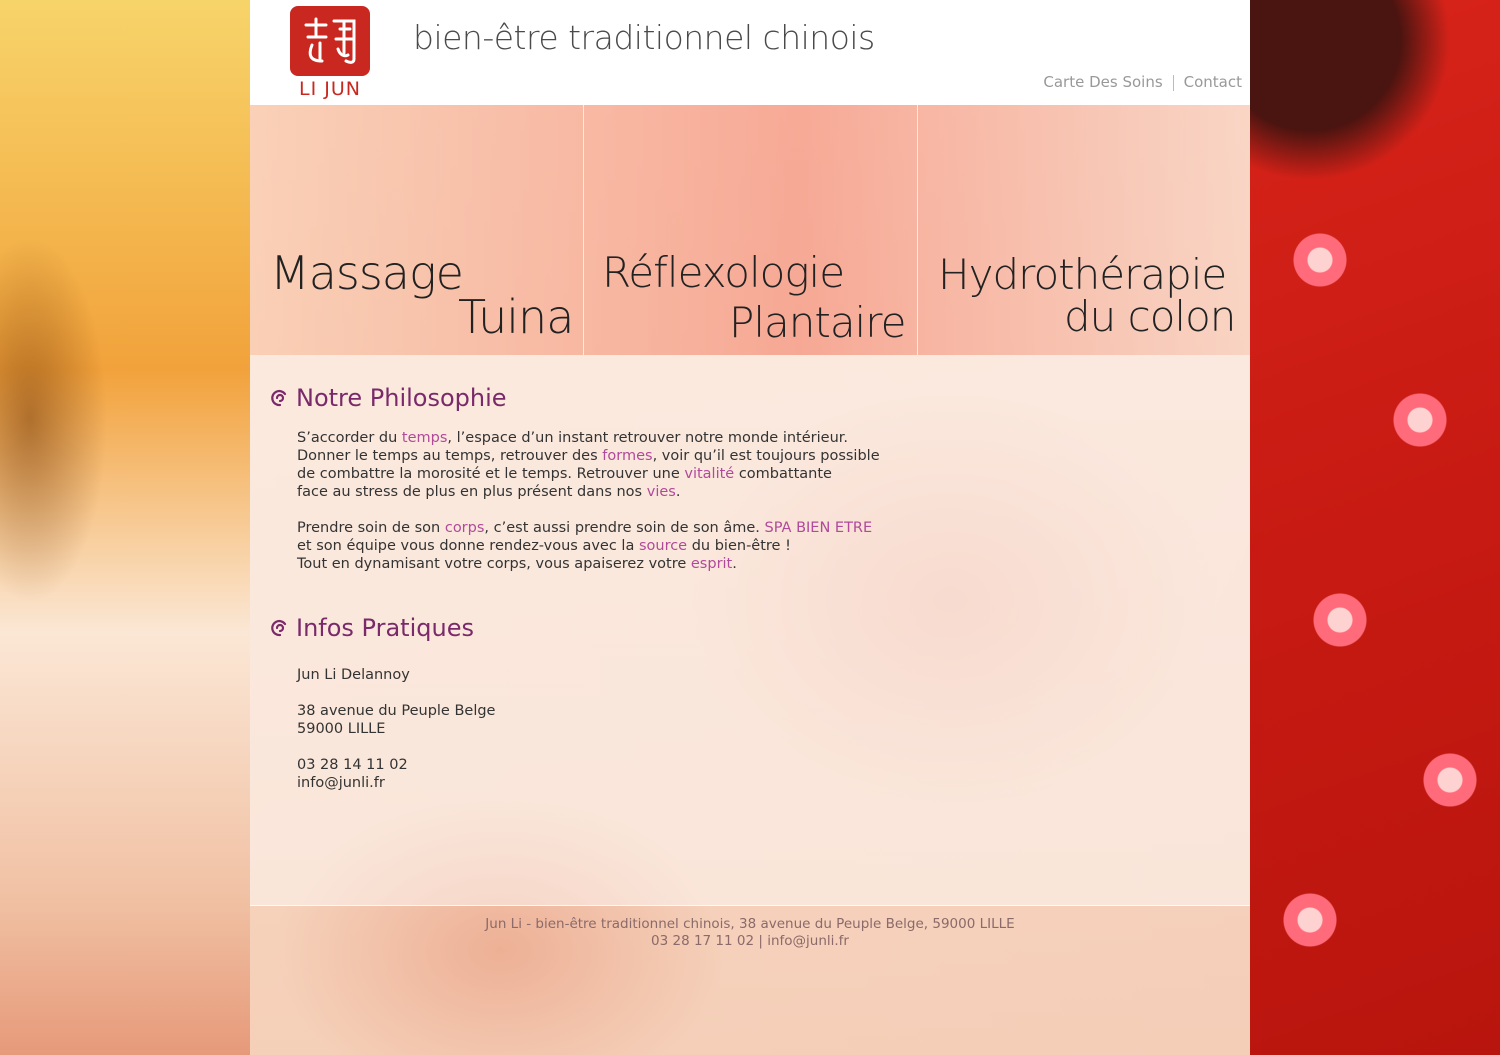 The width and height of the screenshot is (1500, 1055). Describe the element at coordinates (783, 474) in the screenshot. I see `text: combattante` at that location.